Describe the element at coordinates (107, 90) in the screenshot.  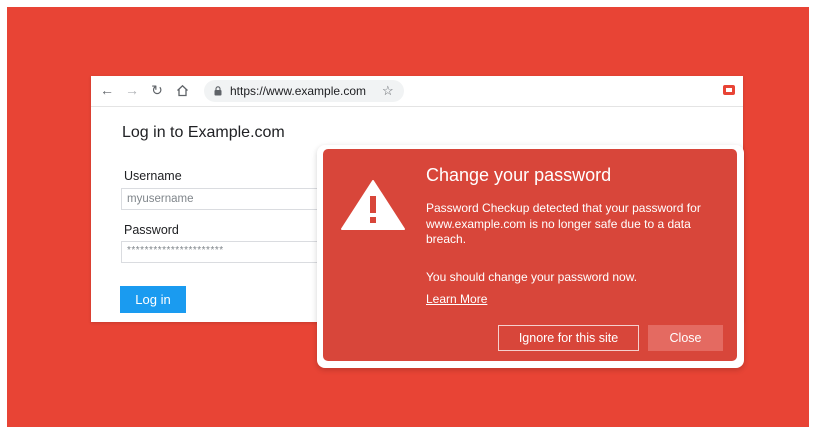
I see `back-arrow-icon: ←` at that location.